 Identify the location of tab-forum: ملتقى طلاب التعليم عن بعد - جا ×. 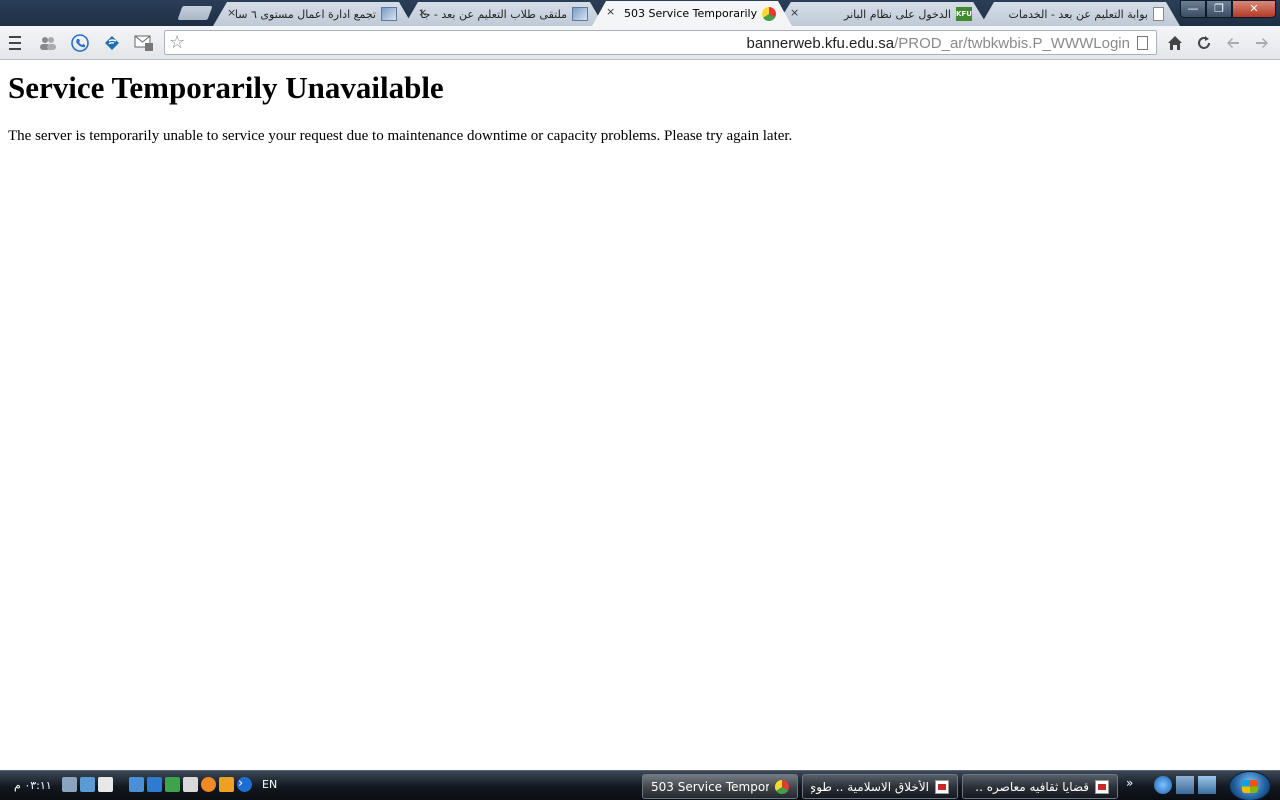
(504, 14).